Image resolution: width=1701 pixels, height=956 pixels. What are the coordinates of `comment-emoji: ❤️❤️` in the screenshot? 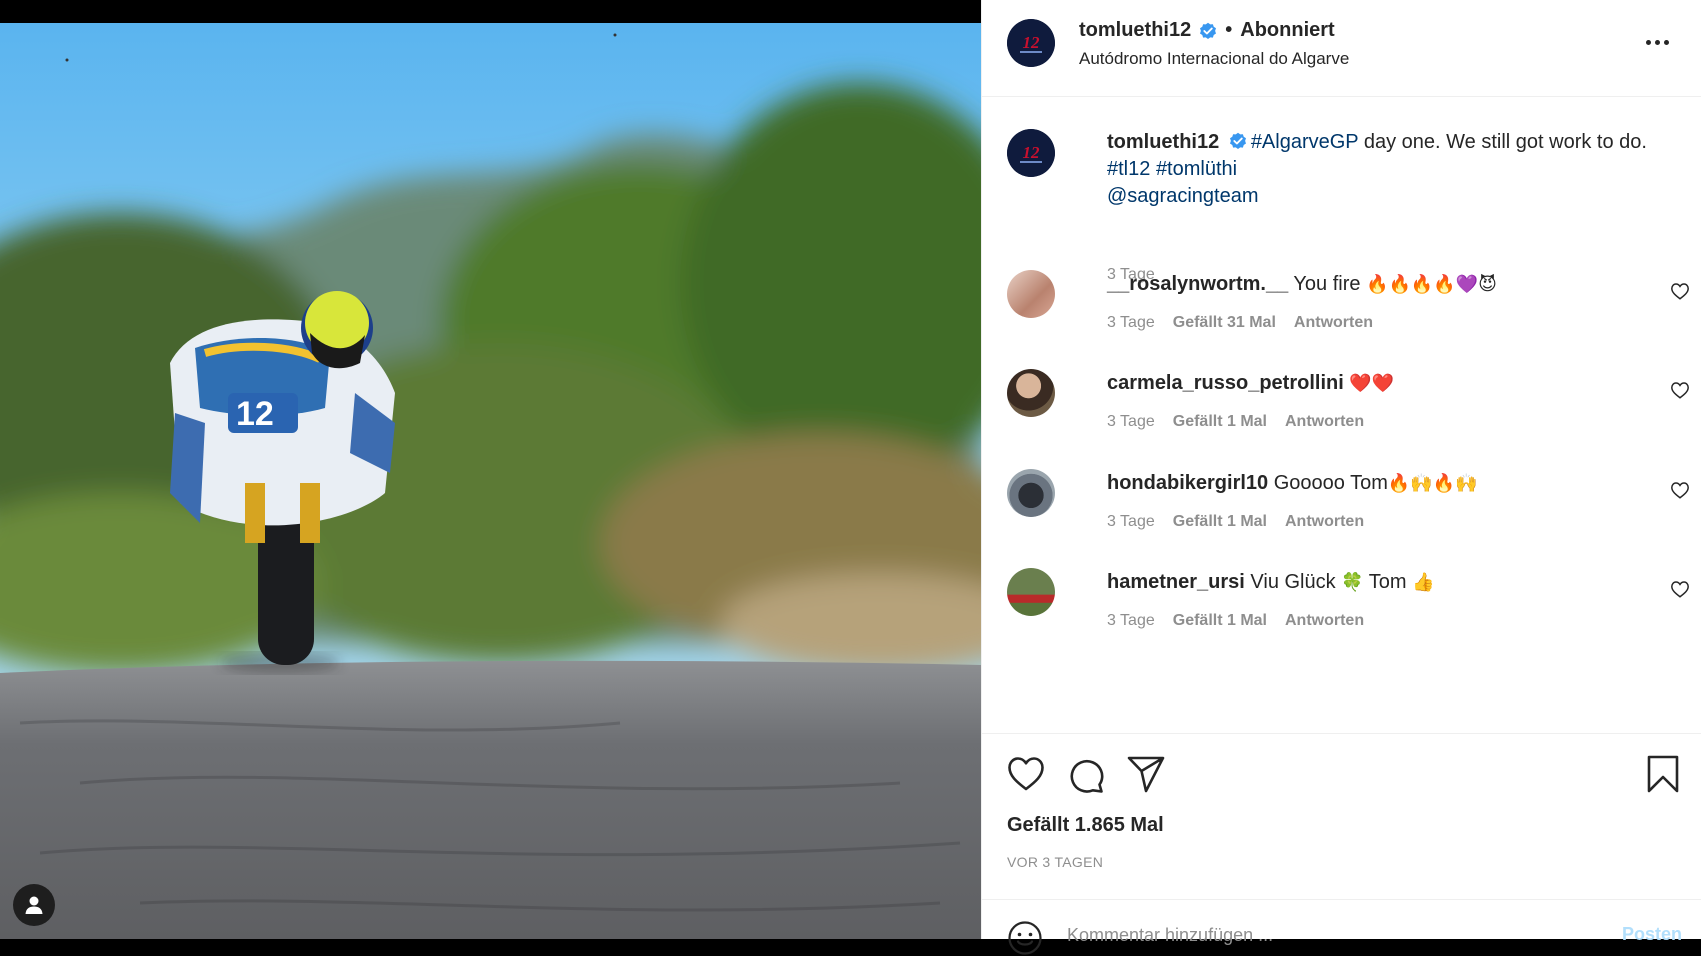 It's located at (1372, 383).